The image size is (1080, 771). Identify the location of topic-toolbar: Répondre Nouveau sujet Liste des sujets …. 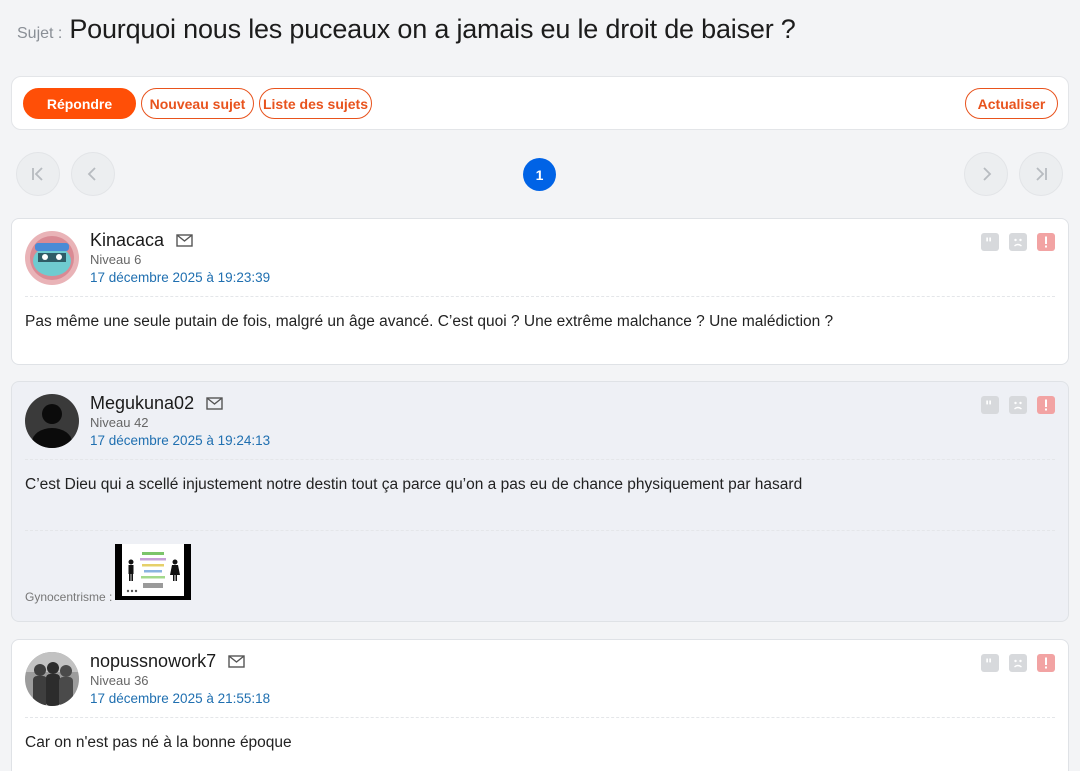
(540, 103).